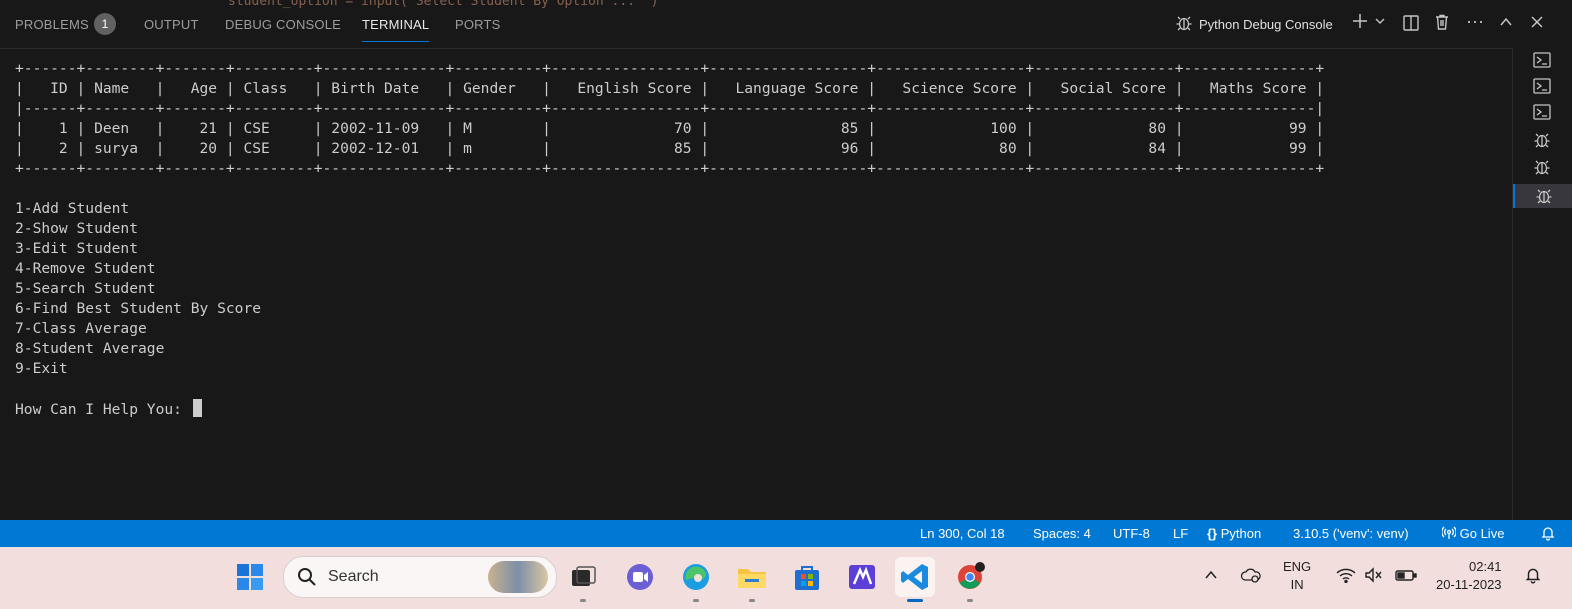 The width and height of the screenshot is (1572, 609). What do you see at coordinates (1469, 584) in the screenshot?
I see `date: 20-11-2023` at bounding box center [1469, 584].